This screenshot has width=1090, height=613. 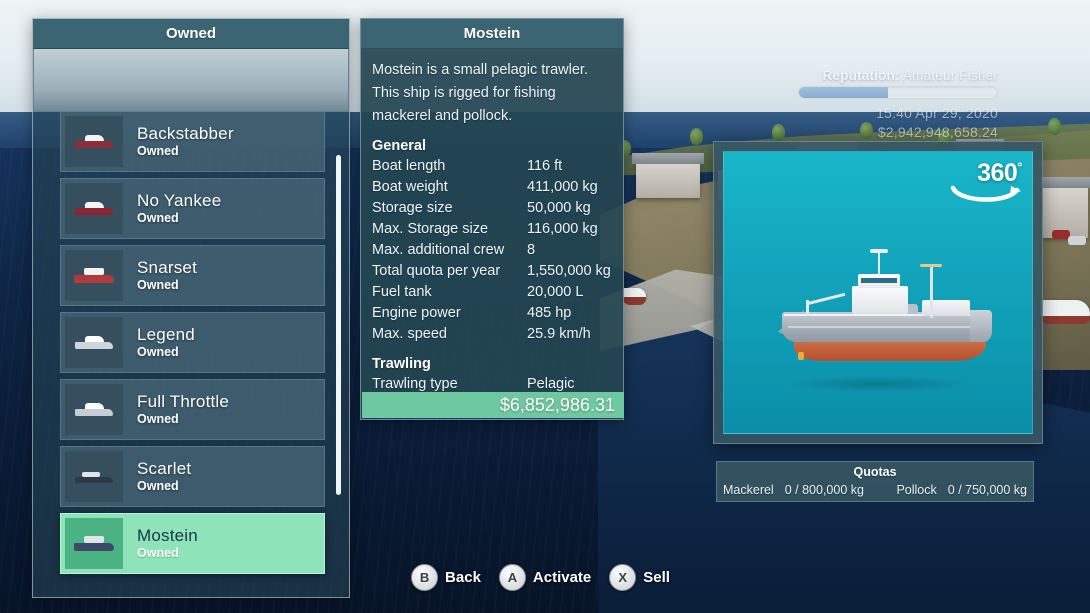 What do you see at coordinates (401, 364) in the screenshot?
I see `stat-section-heading: Trawling` at bounding box center [401, 364].